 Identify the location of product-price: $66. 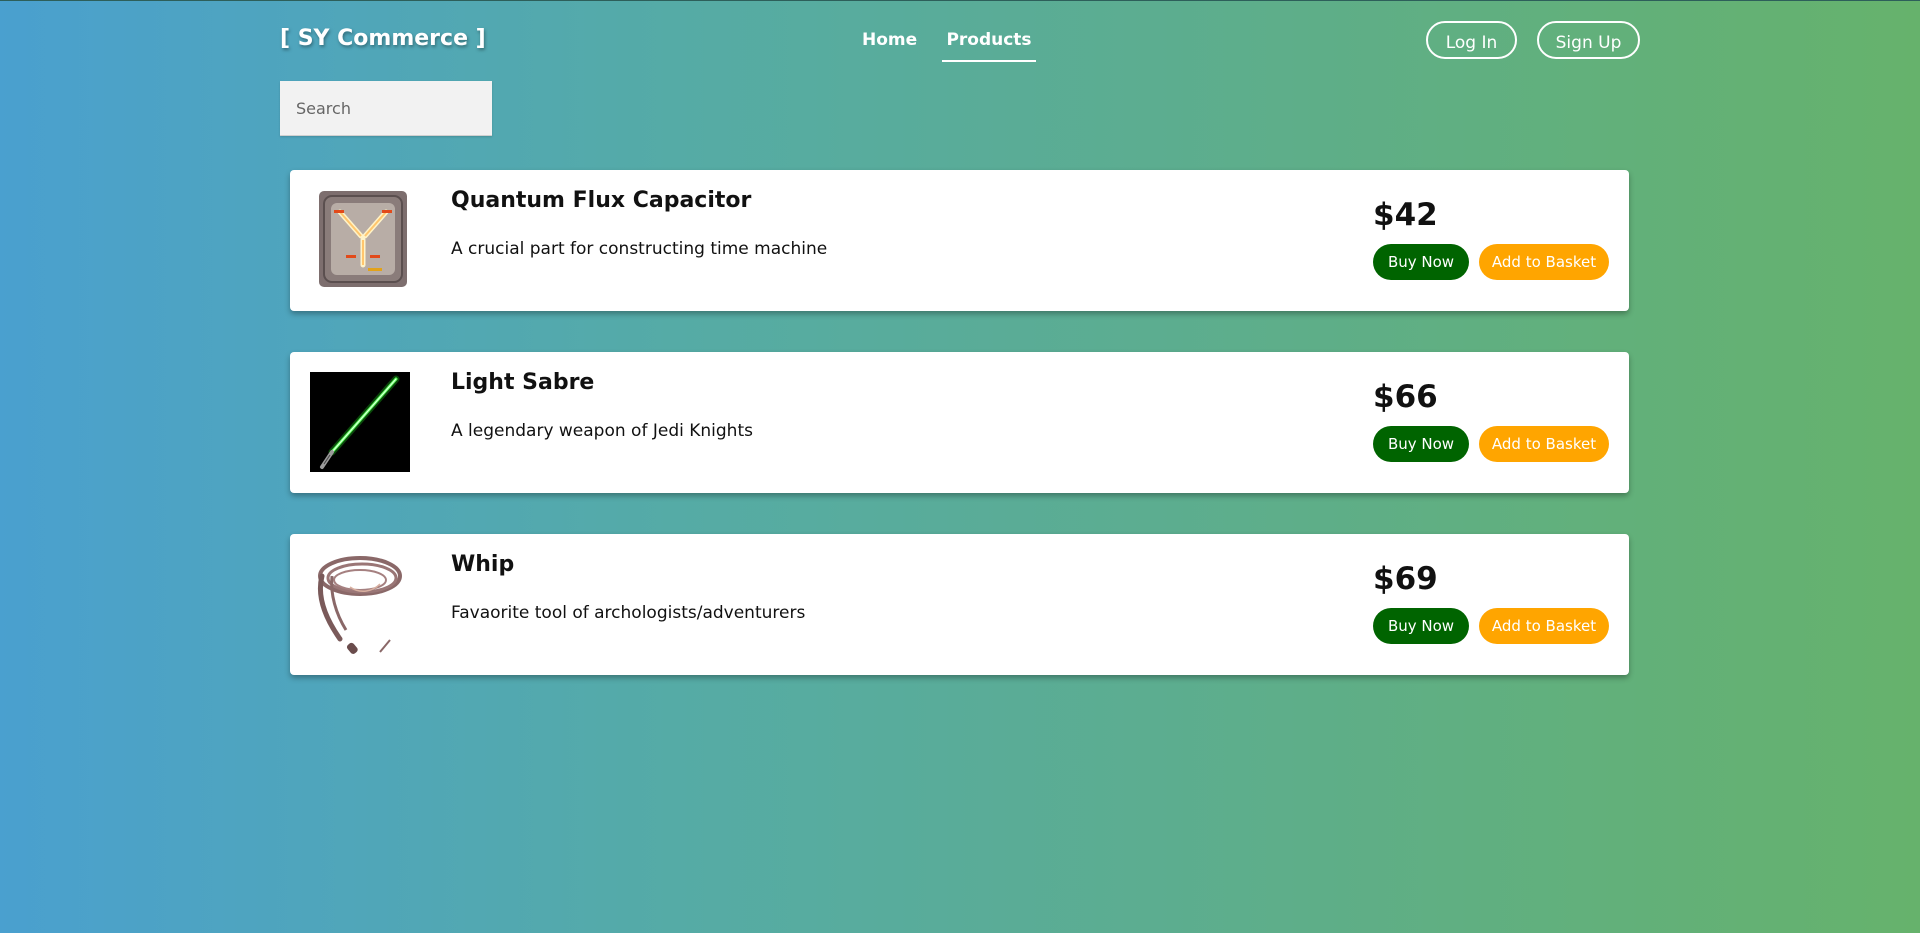
(1405, 397).